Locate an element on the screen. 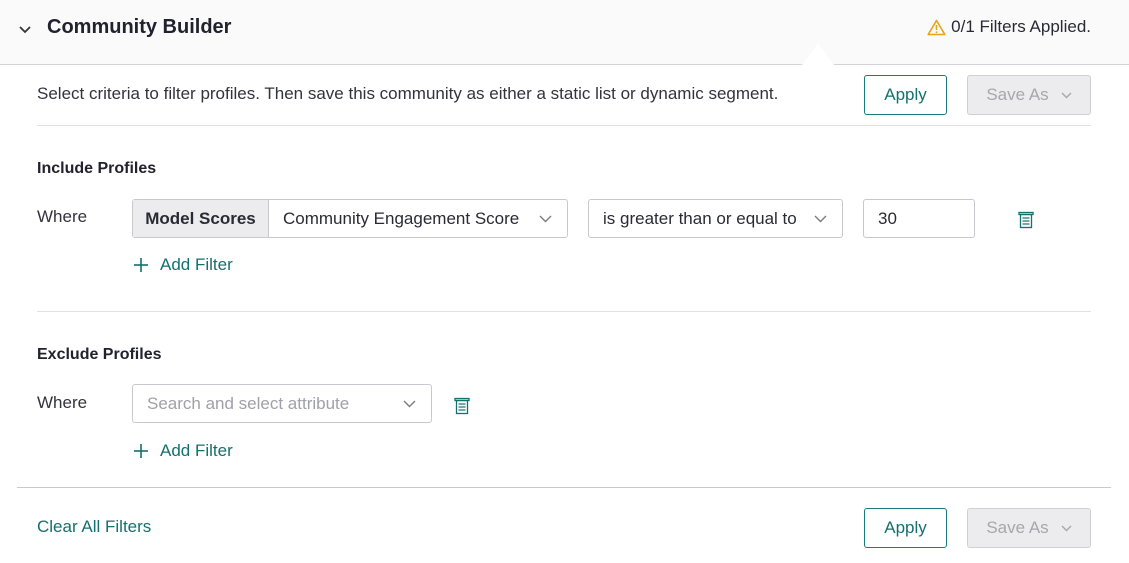  footer-divider is located at coordinates (564, 487).